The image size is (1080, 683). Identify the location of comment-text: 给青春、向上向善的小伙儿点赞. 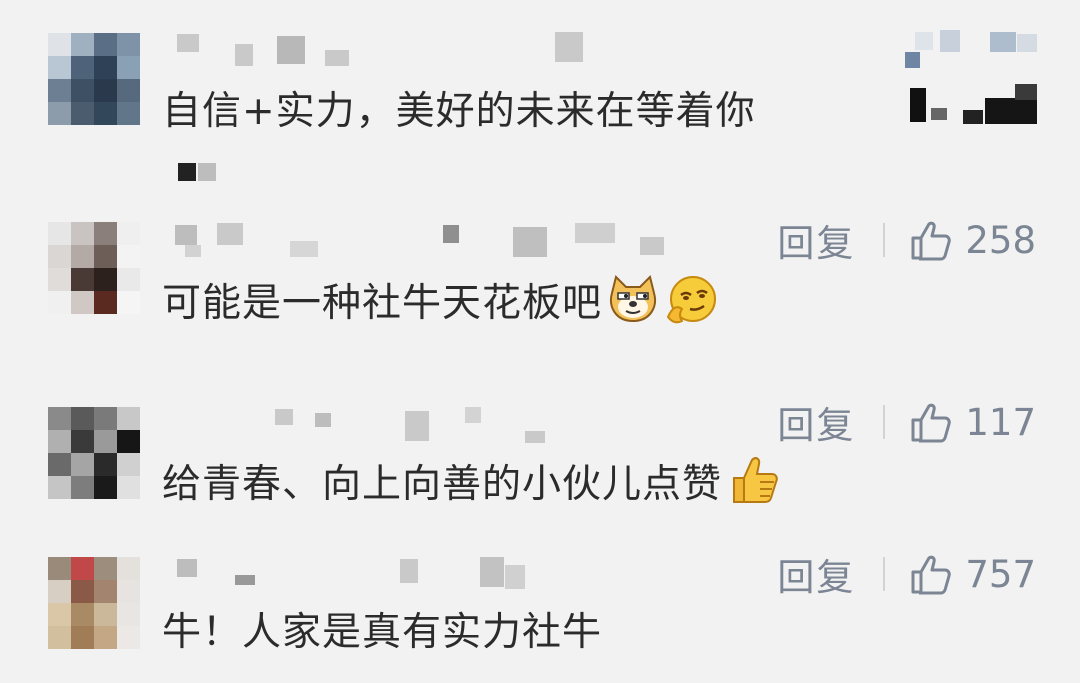
(471, 481).